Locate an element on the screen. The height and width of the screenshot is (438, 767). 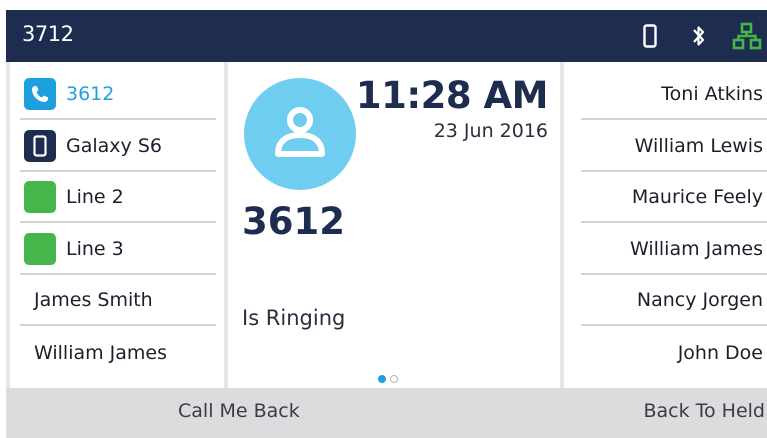
call-status: Is Ringing is located at coordinates (294, 318).